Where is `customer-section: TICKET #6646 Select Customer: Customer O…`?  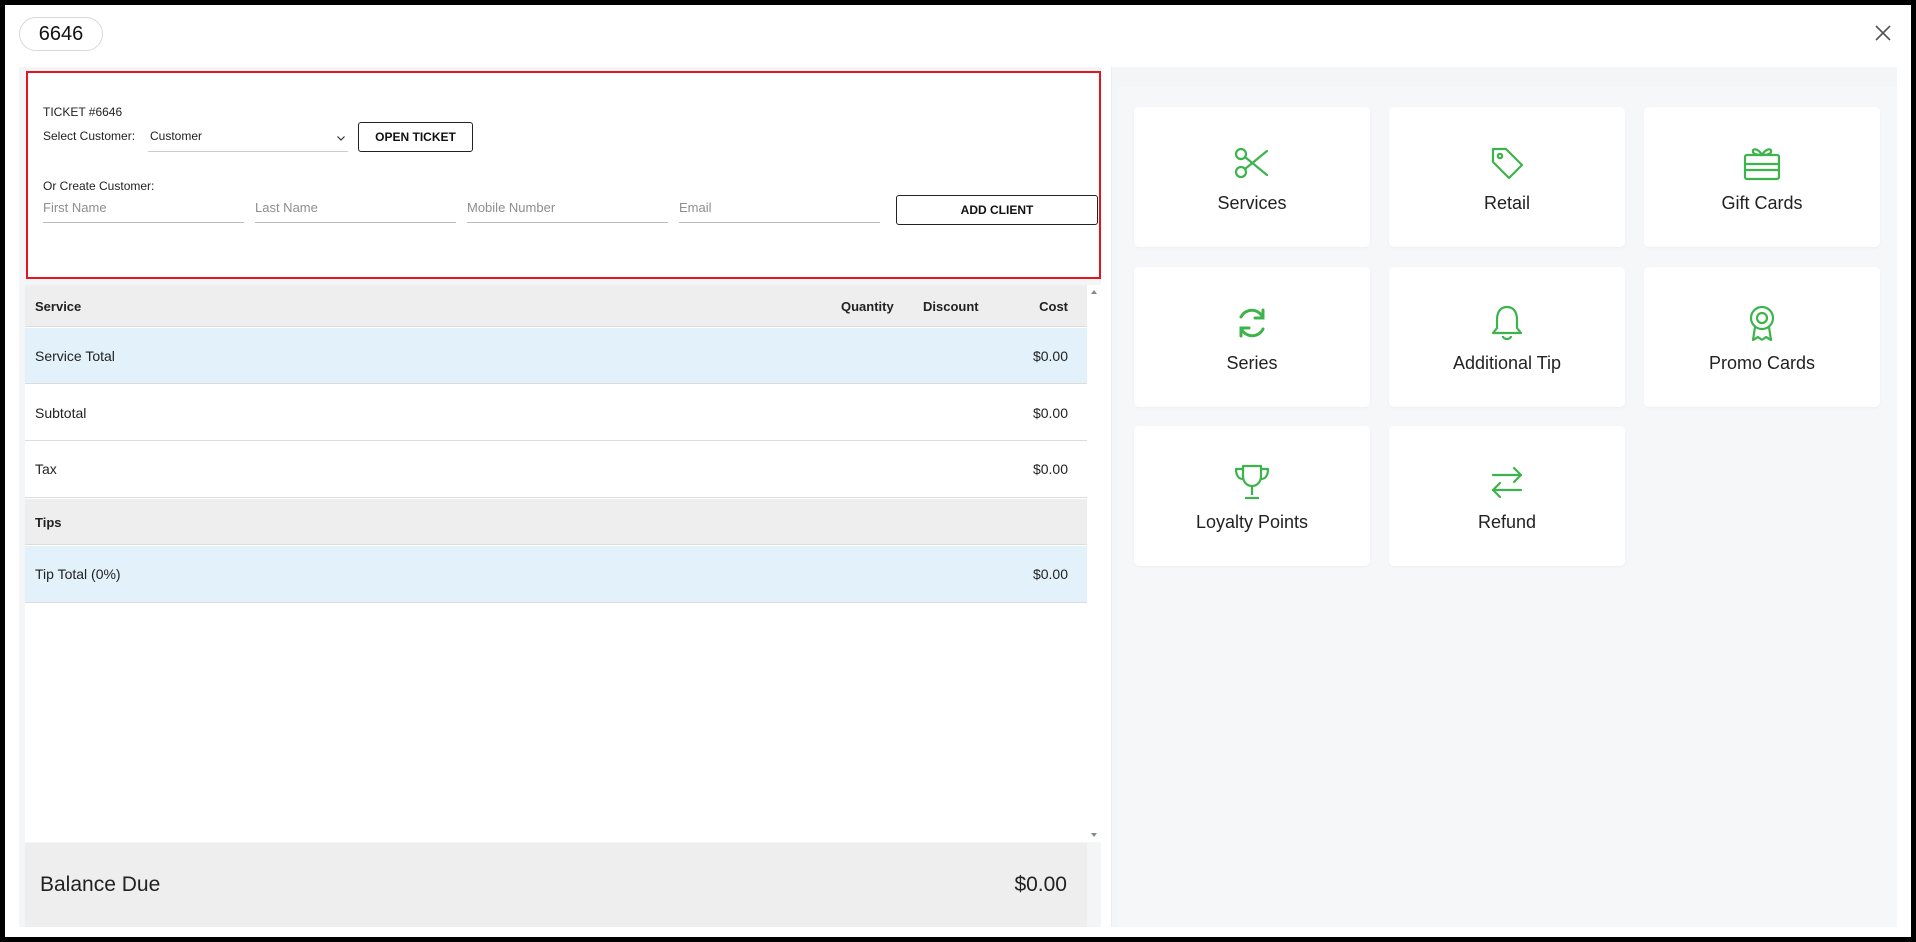 customer-section: TICKET #6646 Select Customer: Customer O… is located at coordinates (563, 175).